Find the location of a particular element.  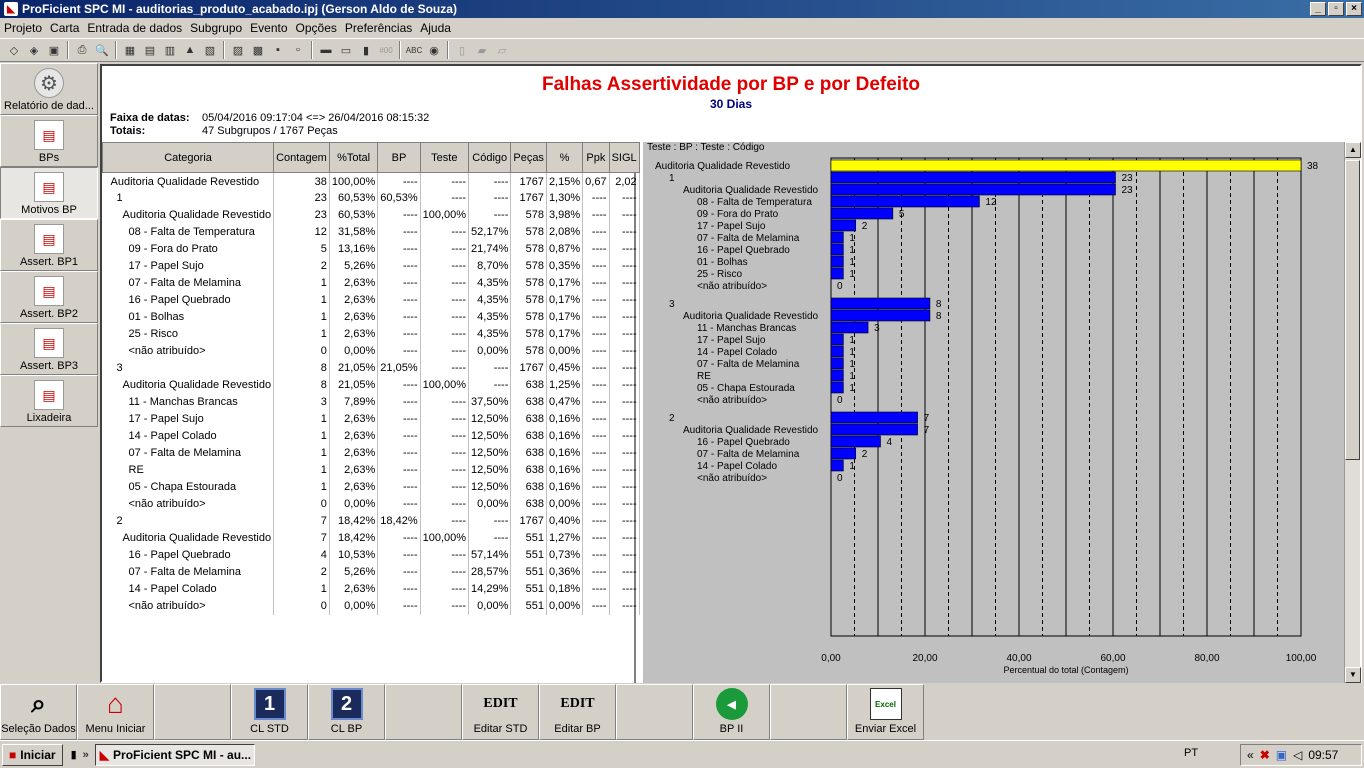

column-header: BP is located at coordinates (399, 157).